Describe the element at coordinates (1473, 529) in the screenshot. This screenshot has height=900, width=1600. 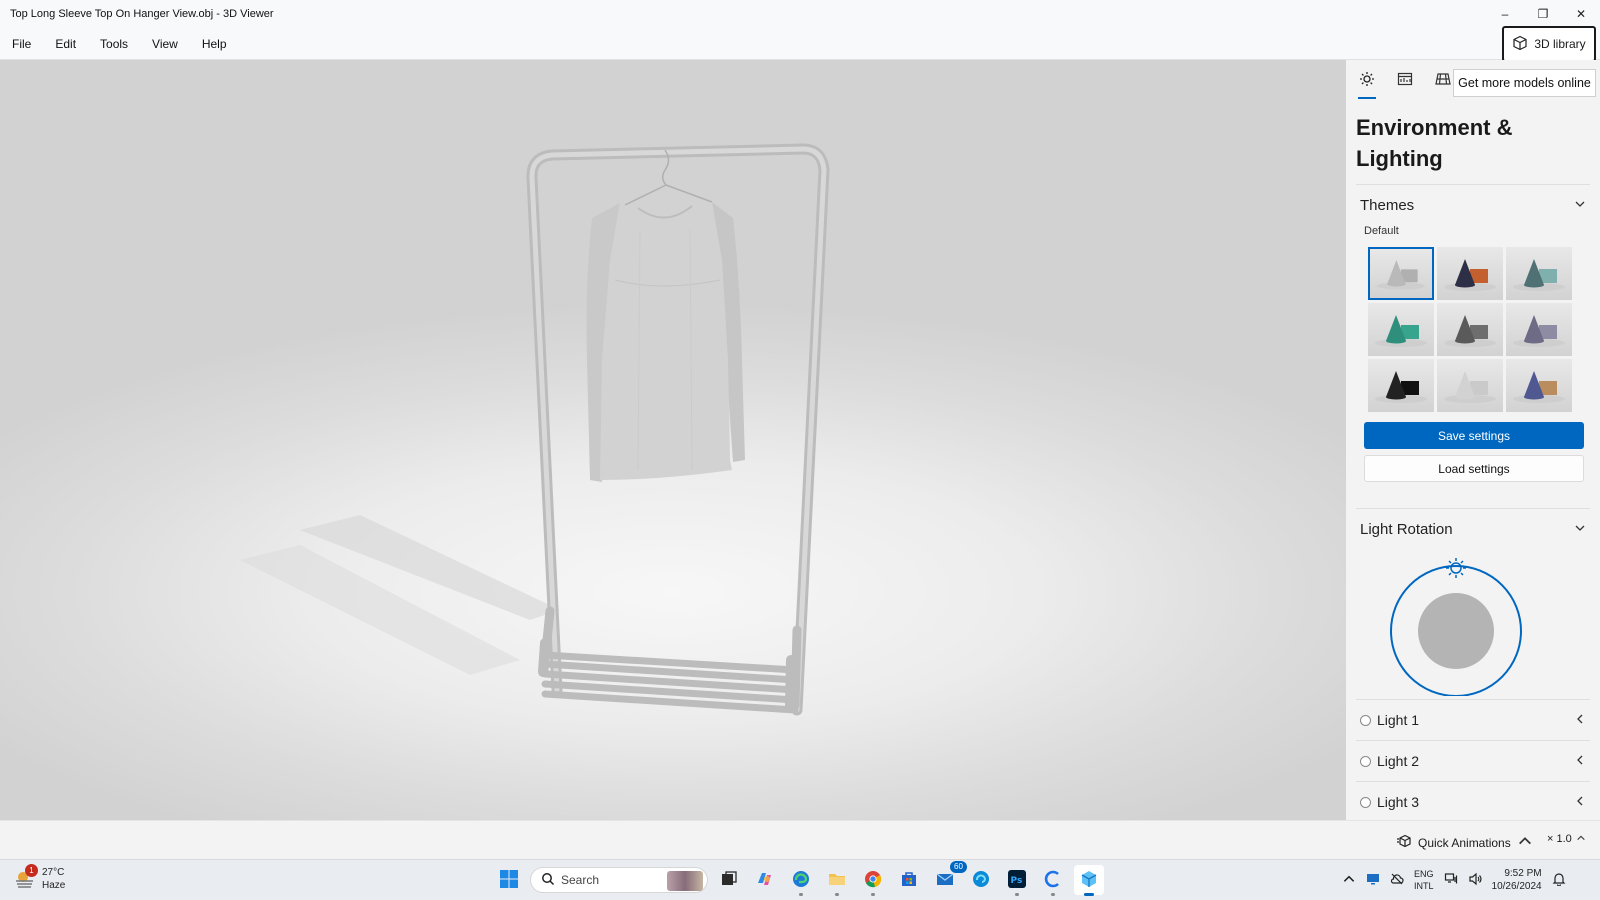
I see `light-rotation-header: Light Rotation` at that location.